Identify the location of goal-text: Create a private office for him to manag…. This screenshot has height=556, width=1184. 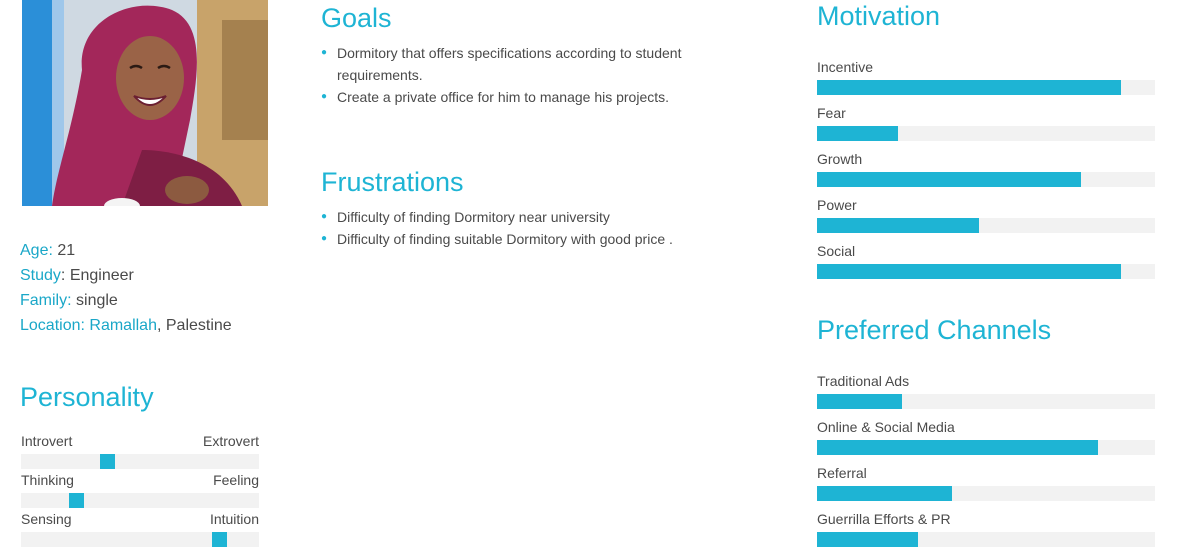
(503, 97).